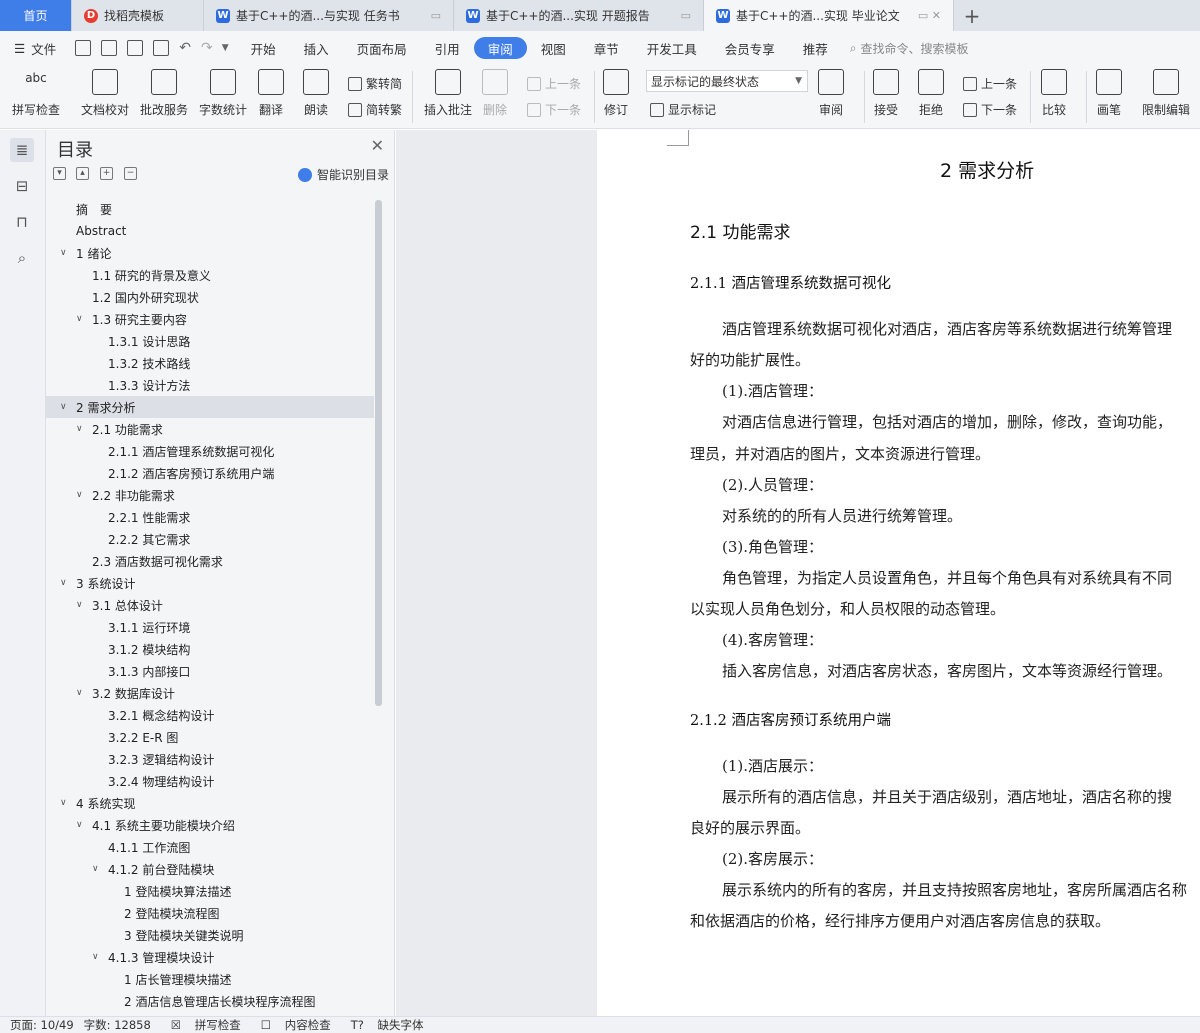 This screenshot has height=1033, width=1200. Describe the element at coordinates (135, 48) in the screenshot. I see `print-icon` at that location.